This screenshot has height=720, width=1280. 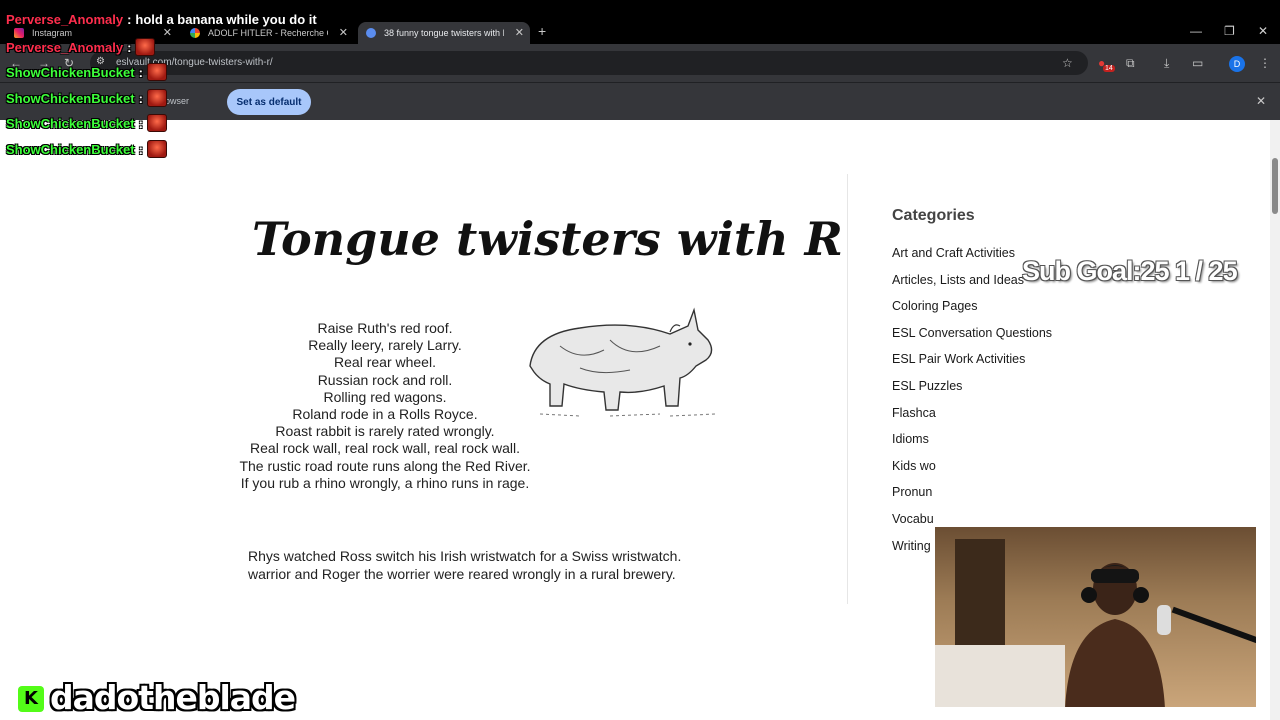 What do you see at coordinates (195, 33) in the screenshot?
I see `google-icon` at bounding box center [195, 33].